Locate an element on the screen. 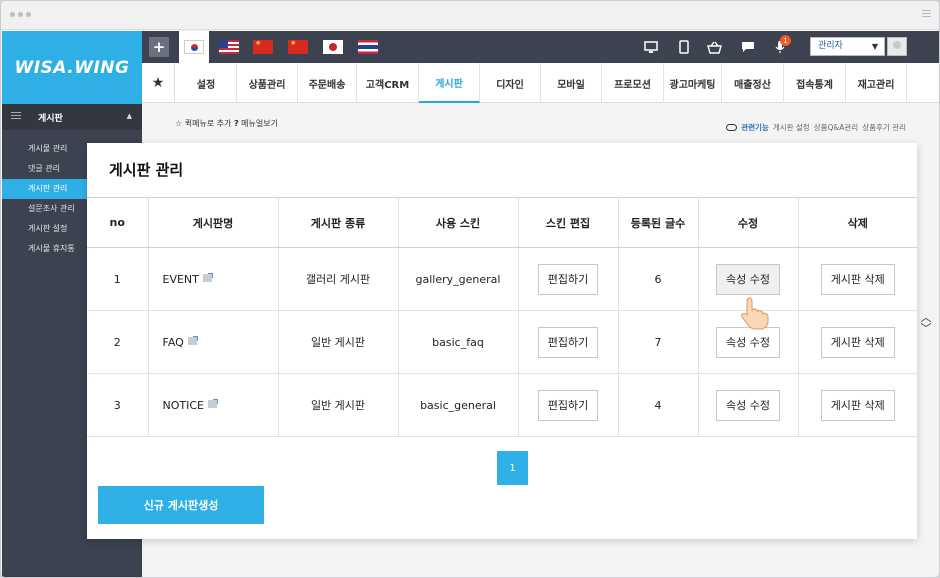 Image resolution: width=940 pixels, height=578 pixels. scroll-arrows: ︿ ﹀ is located at coordinates (926, 323).